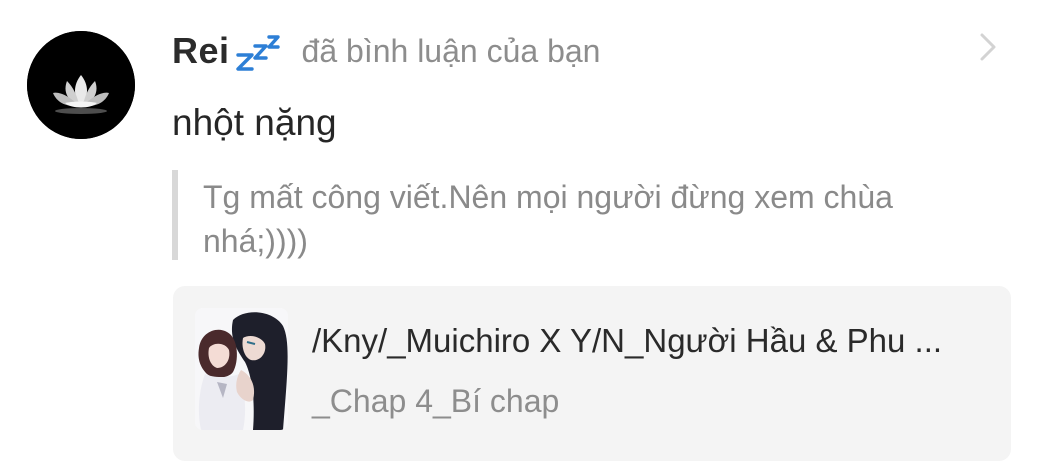  I want to click on story-cover-image, so click(241, 369).